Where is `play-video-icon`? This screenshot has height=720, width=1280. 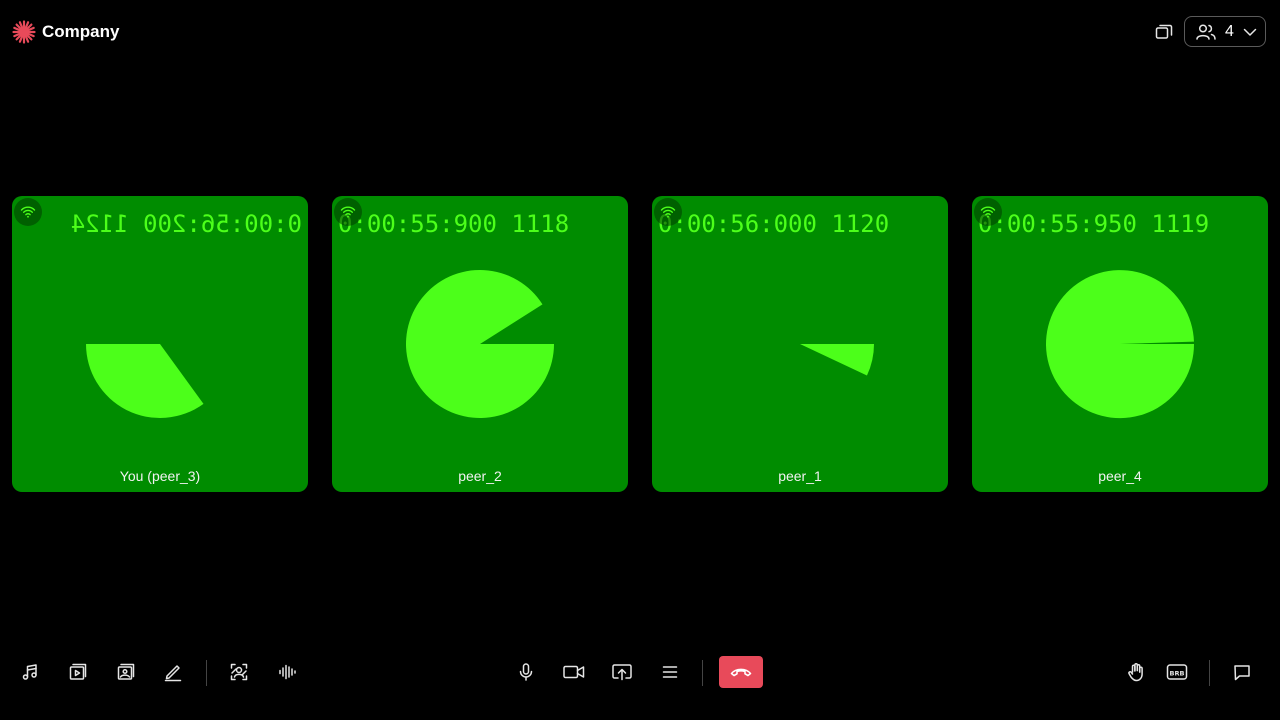 play-video-icon is located at coordinates (78, 671).